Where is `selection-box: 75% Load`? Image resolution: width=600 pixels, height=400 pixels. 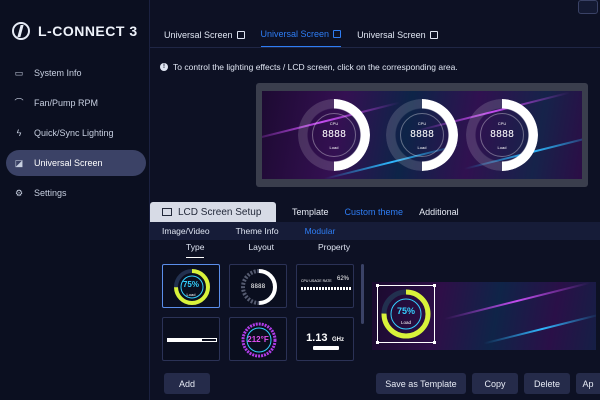
selection-box: 75% Load is located at coordinates (406, 314).